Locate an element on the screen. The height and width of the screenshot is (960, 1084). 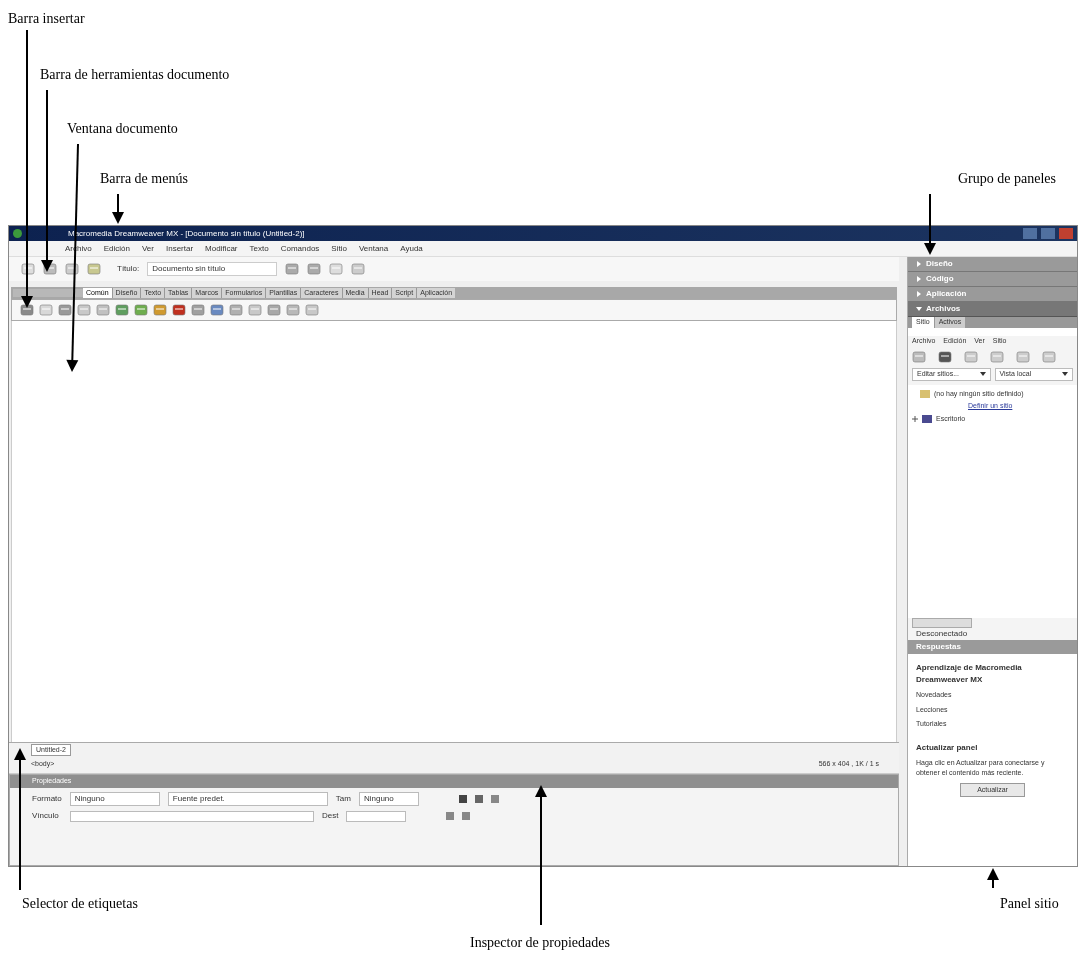
menu-item: Ver is located at coordinates (147, 248).